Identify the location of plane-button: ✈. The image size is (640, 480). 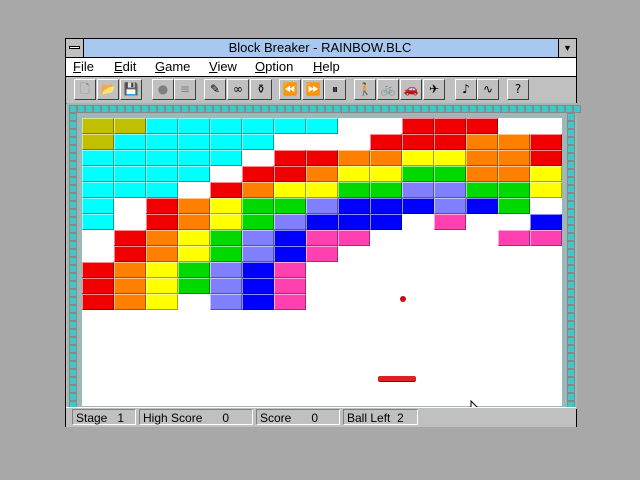
(434, 89).